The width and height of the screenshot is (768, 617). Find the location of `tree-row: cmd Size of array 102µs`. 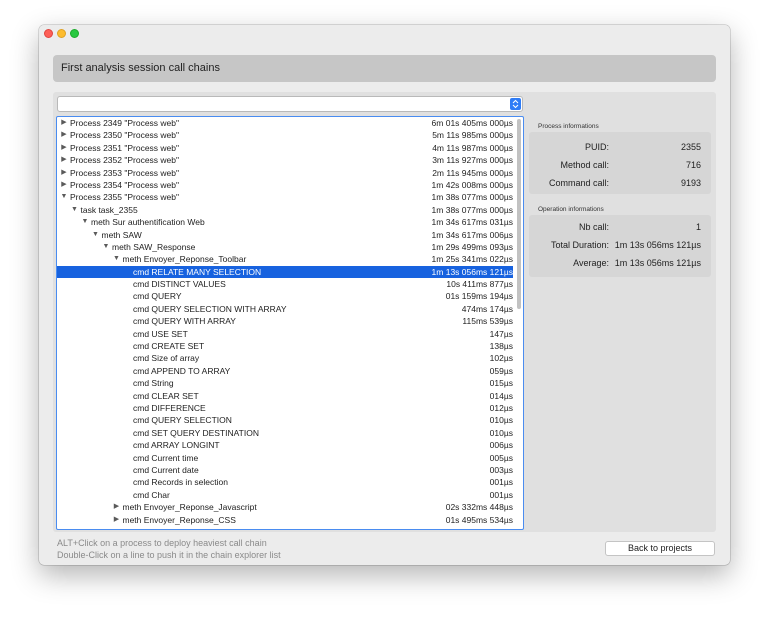

tree-row: cmd Size of array 102µs is located at coordinates (285, 358).